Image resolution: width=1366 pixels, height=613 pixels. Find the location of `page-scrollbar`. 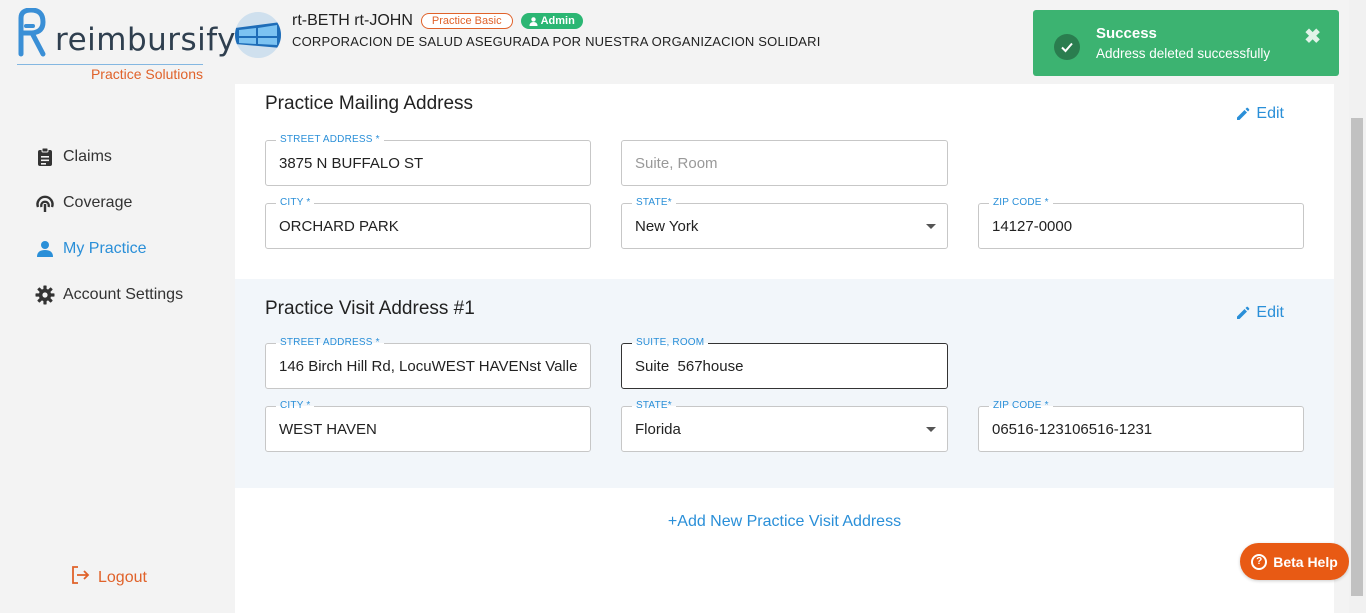

page-scrollbar is located at coordinates (1357, 306).